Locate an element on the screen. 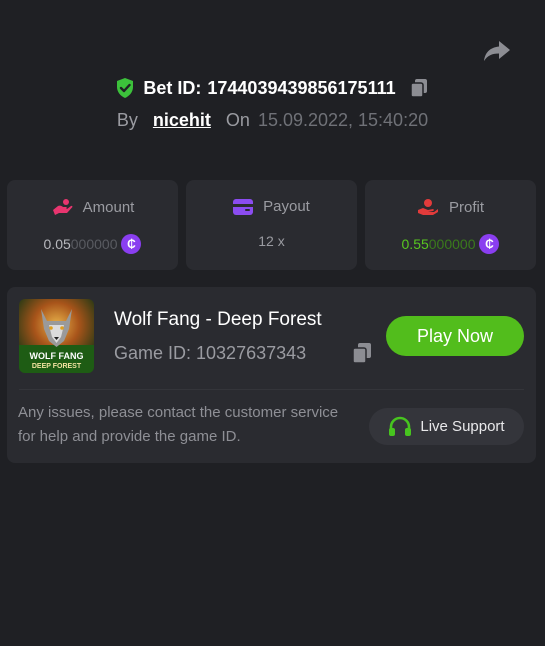 This screenshot has width=545, height=646. share-button is located at coordinates (497, 51).